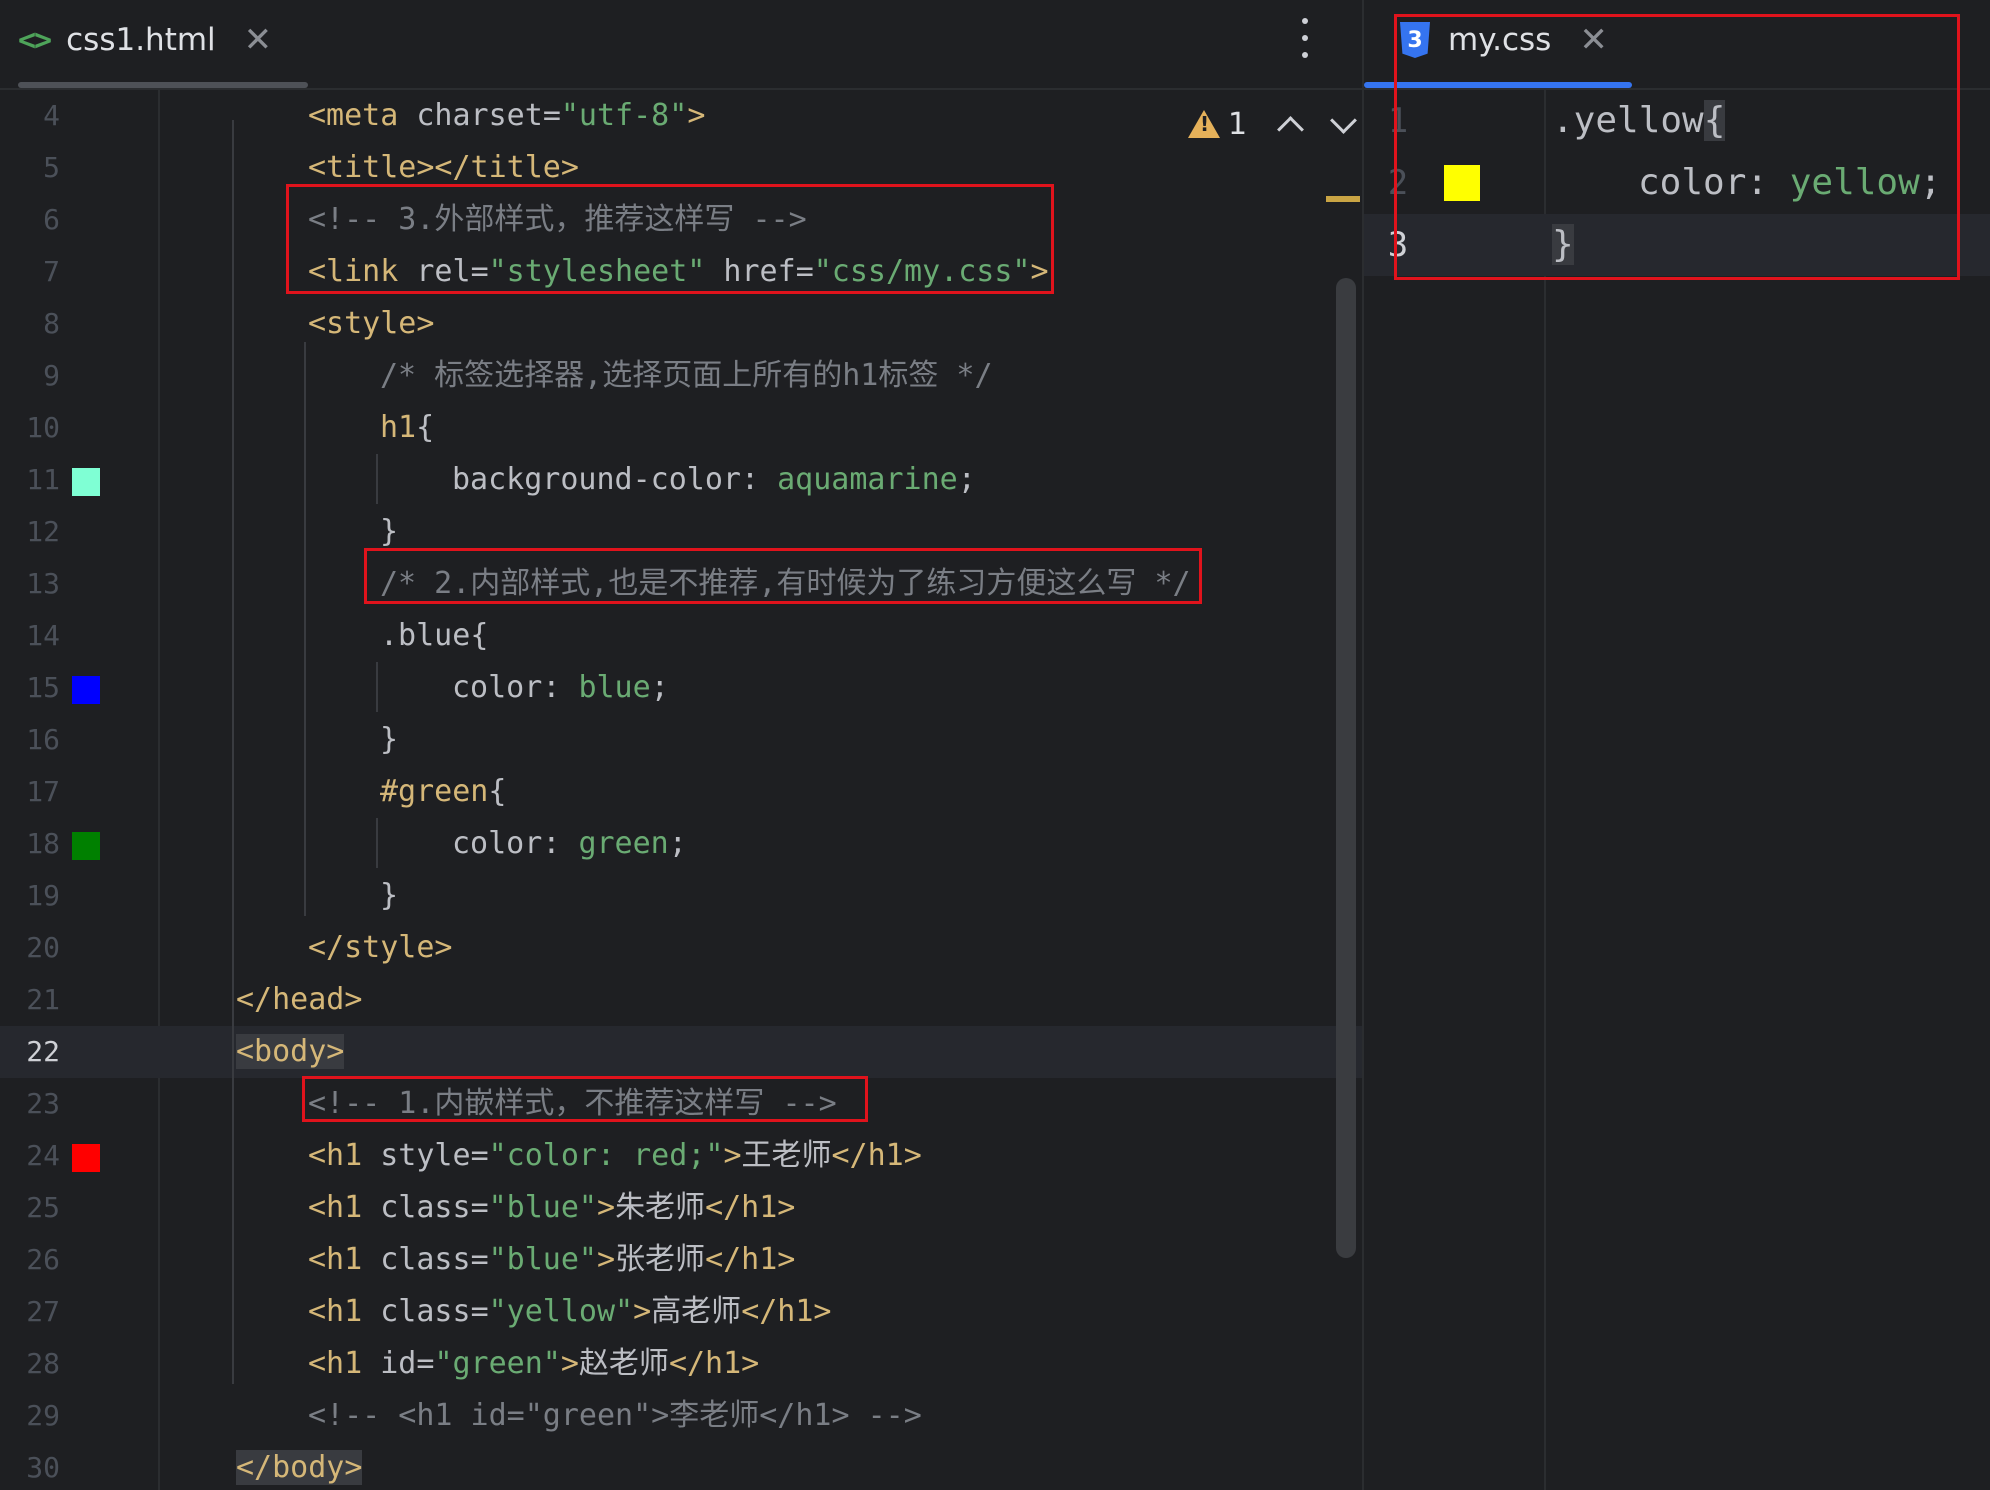 The height and width of the screenshot is (1490, 1990). What do you see at coordinates (30, 324) in the screenshot?
I see `line-number: 8` at bounding box center [30, 324].